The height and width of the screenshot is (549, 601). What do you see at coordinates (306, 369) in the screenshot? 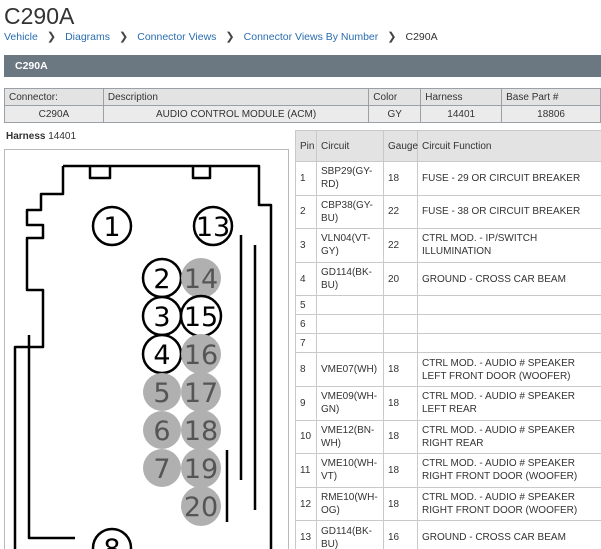
I see `pin-cell: 8` at bounding box center [306, 369].